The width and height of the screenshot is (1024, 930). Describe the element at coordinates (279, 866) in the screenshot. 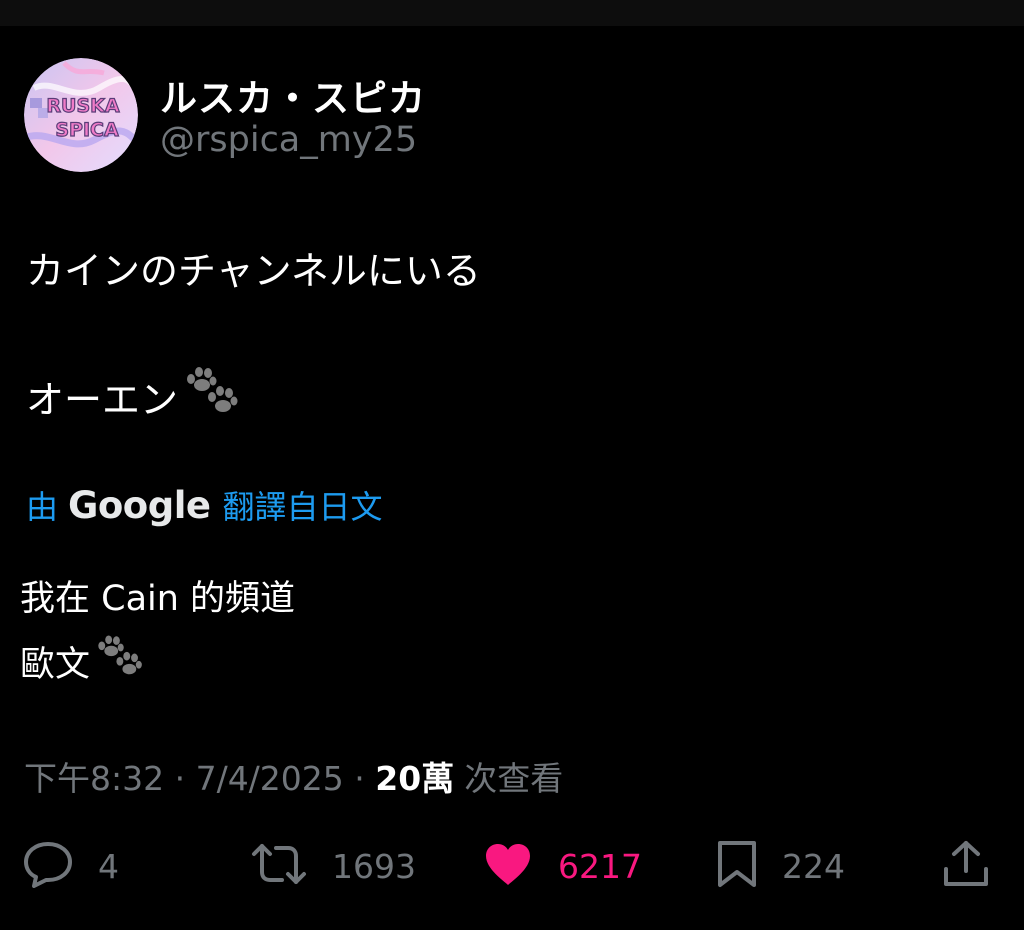

I see `repost-icon` at that location.